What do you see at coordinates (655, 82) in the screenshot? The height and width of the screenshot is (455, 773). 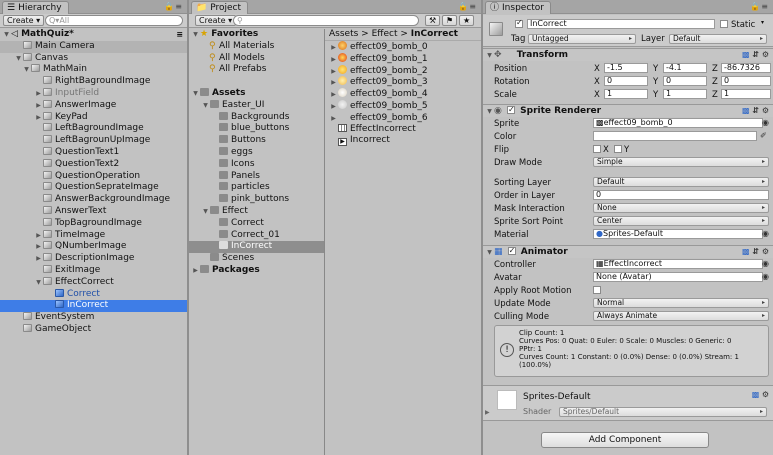 I see `rot-y-label: Y` at bounding box center [655, 82].